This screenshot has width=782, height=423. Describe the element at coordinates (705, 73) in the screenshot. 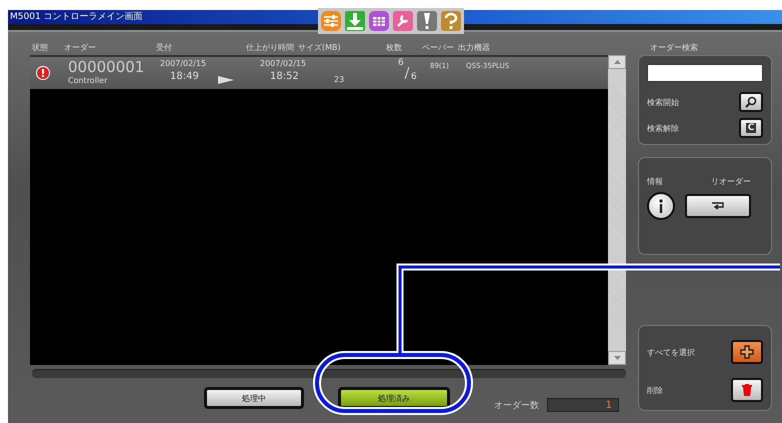

I see `search-field` at that location.